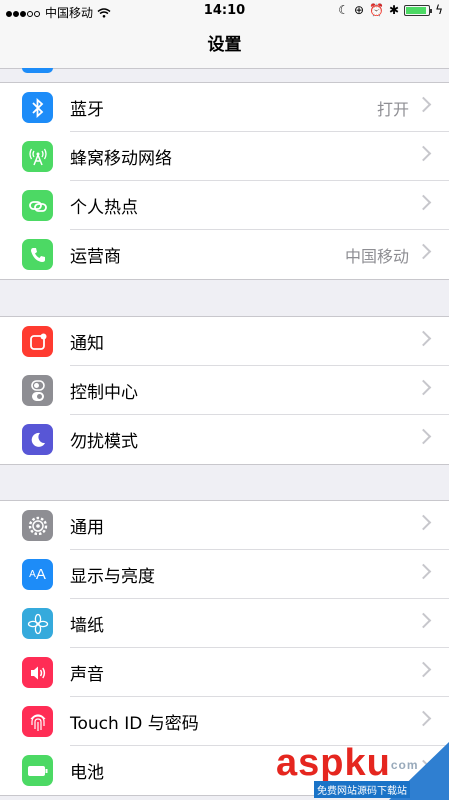 This screenshot has width=449, height=800. What do you see at coordinates (376, 256) in the screenshot?
I see `row-value: 中国移动` at bounding box center [376, 256].